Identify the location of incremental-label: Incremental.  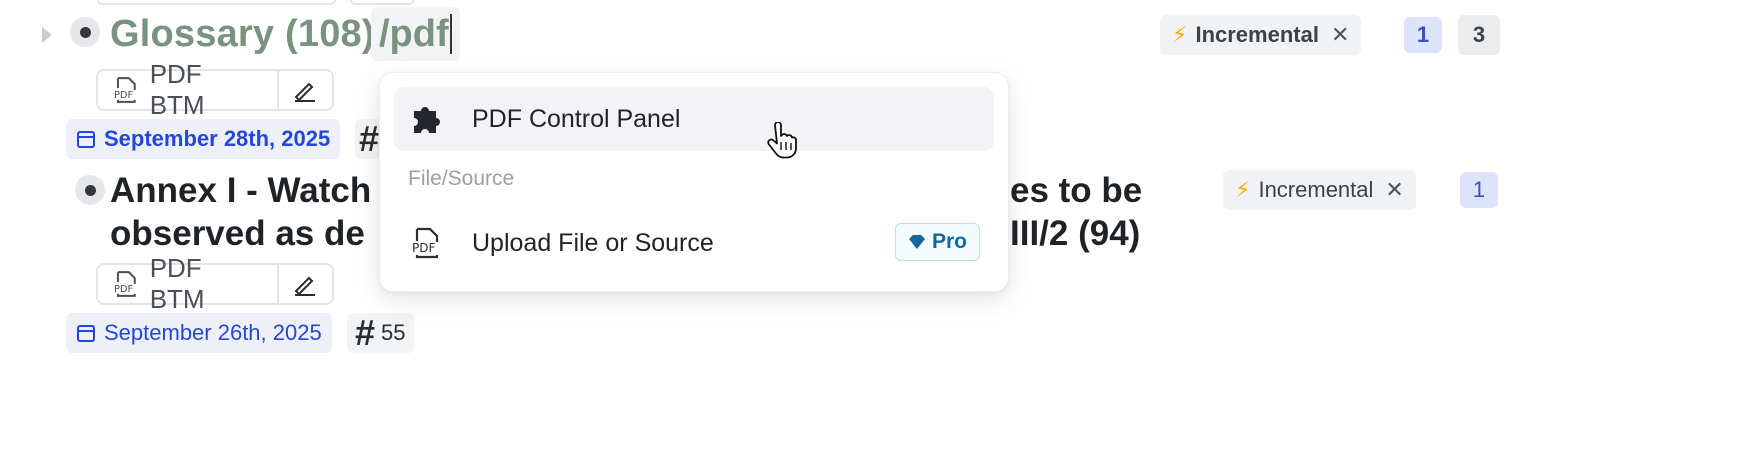
(1257, 34).